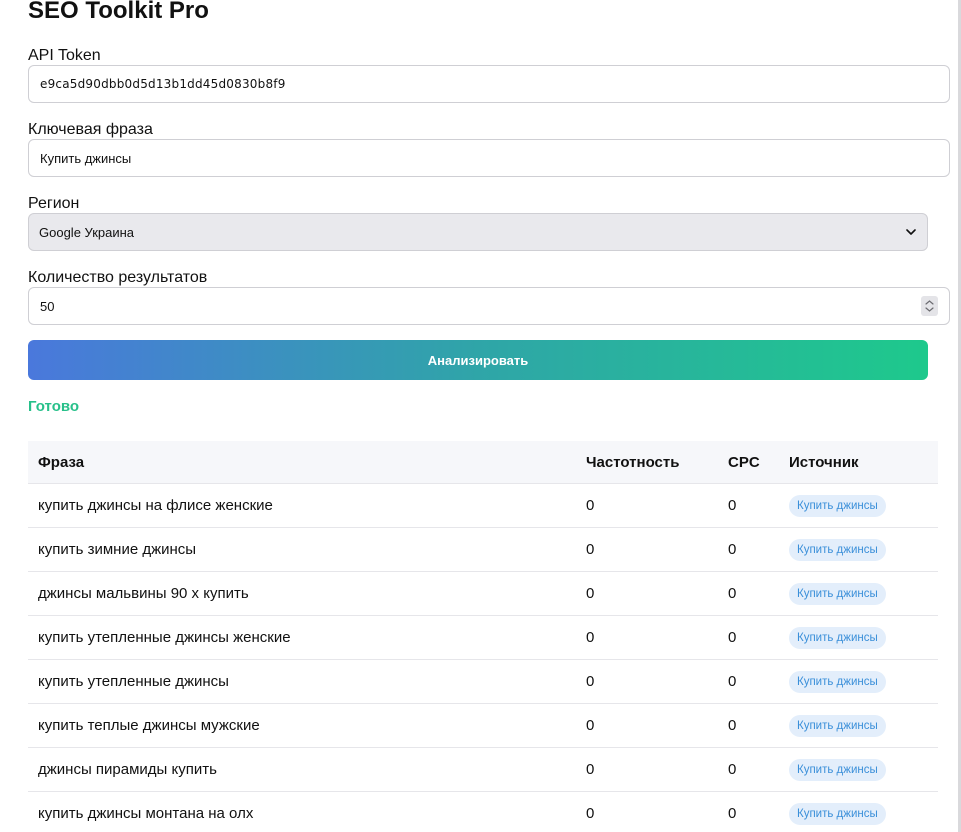  I want to click on spinner-icon, so click(929, 306).